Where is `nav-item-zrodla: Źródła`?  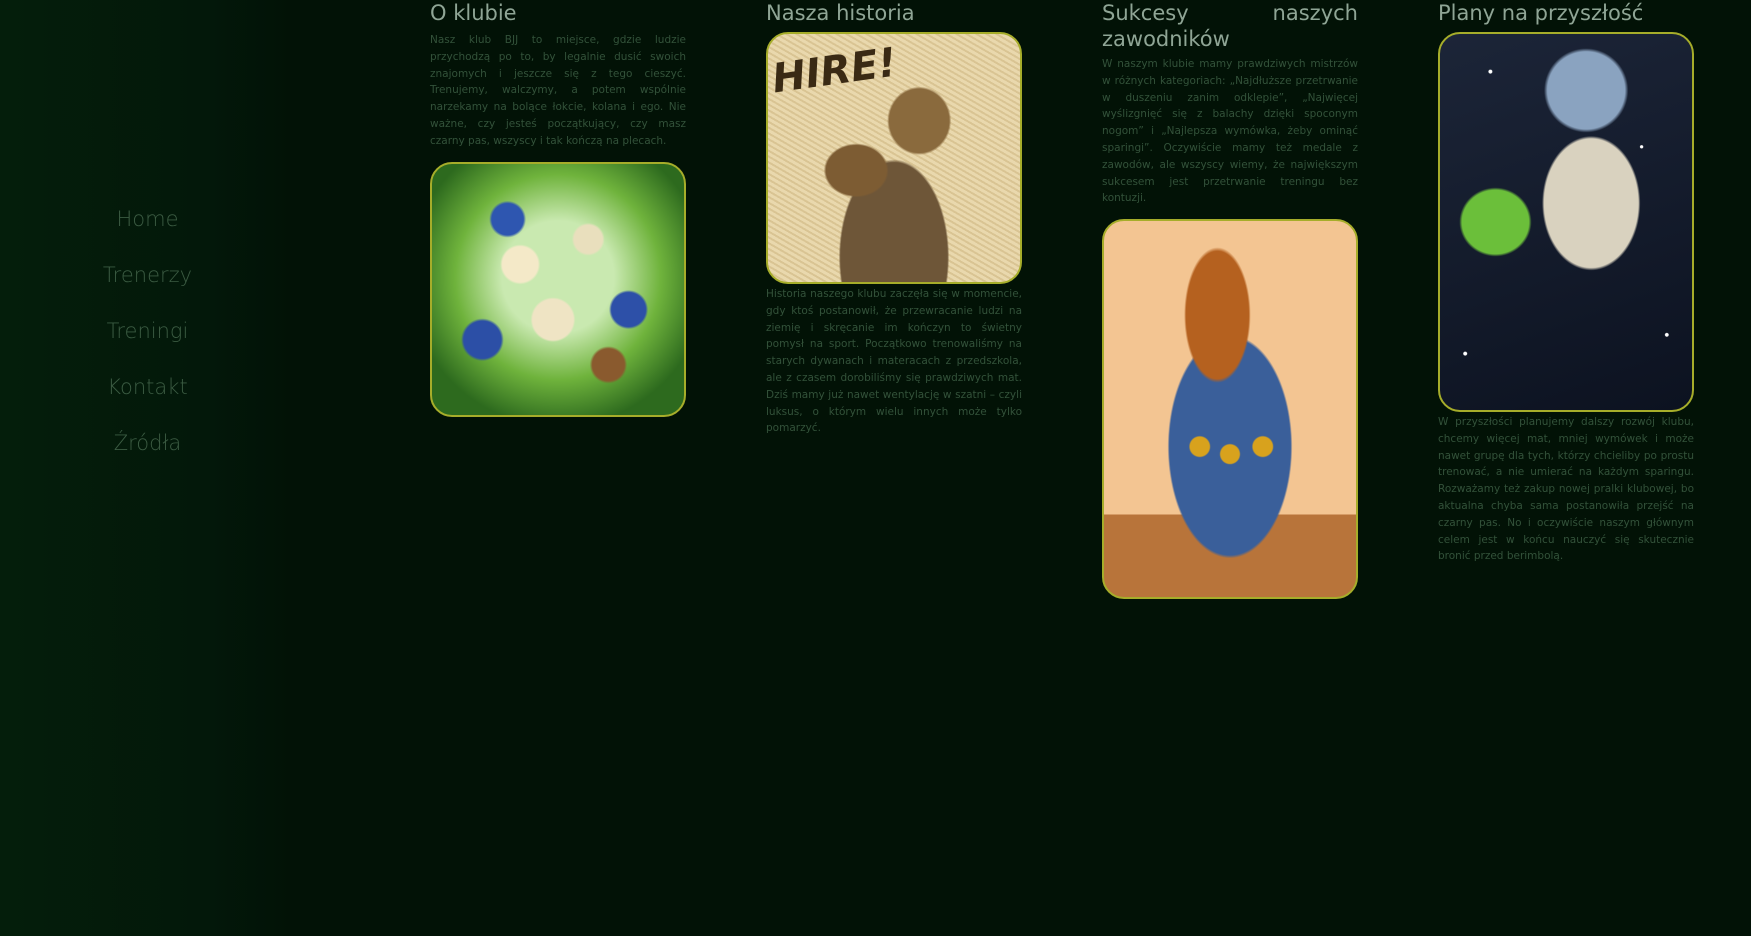 nav-item-zrodla: Źródła is located at coordinates (147, 452).